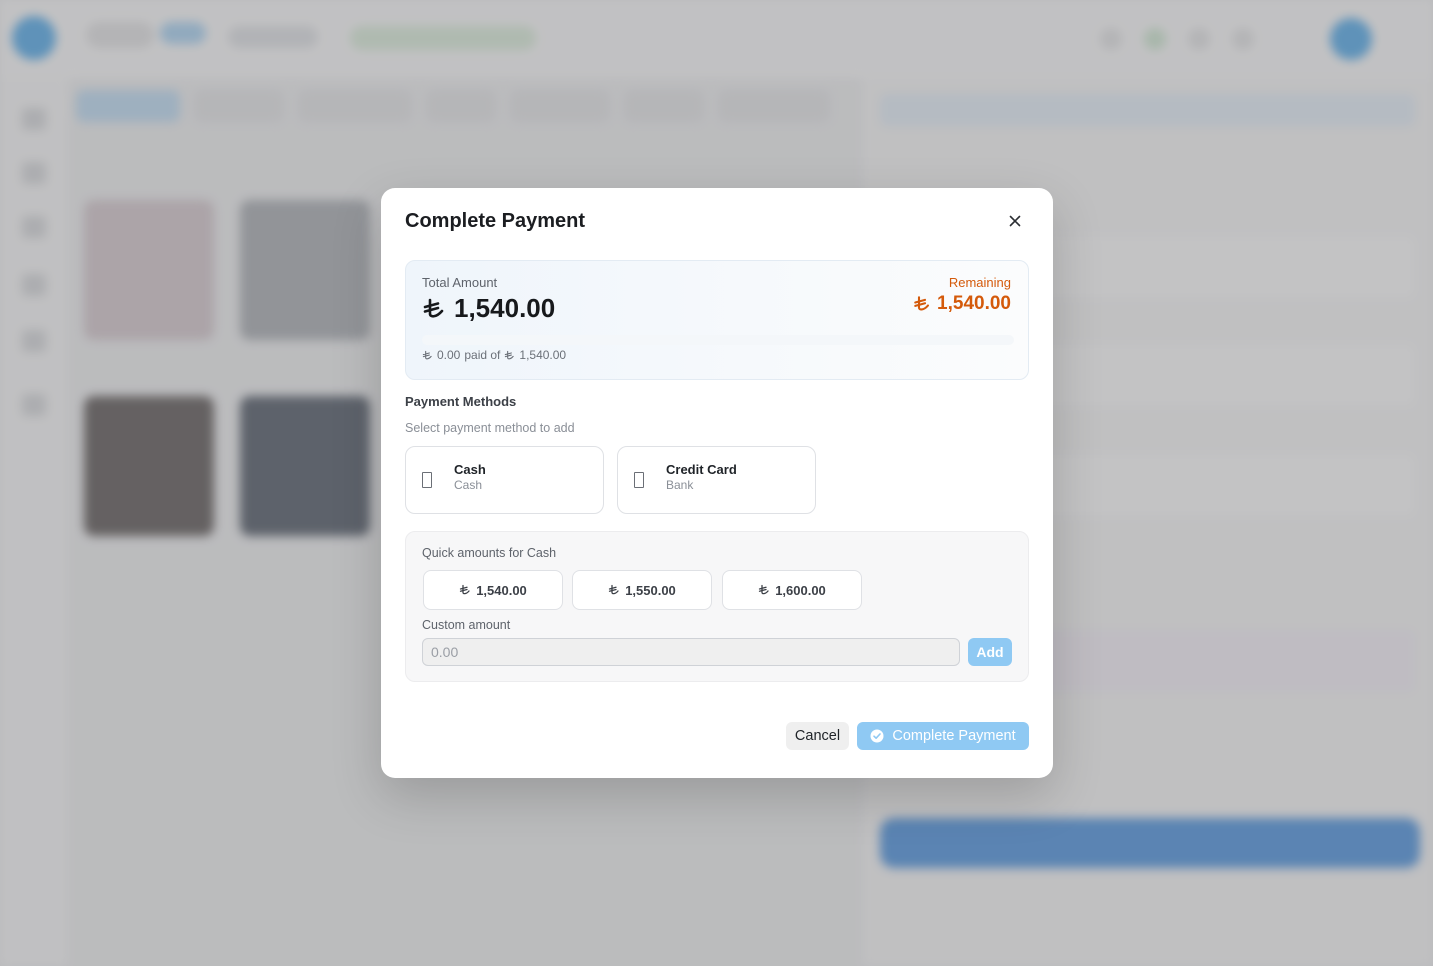 The width and height of the screenshot is (1433, 966). I want to click on complete-payment-label: Complete Payment, so click(954, 736).